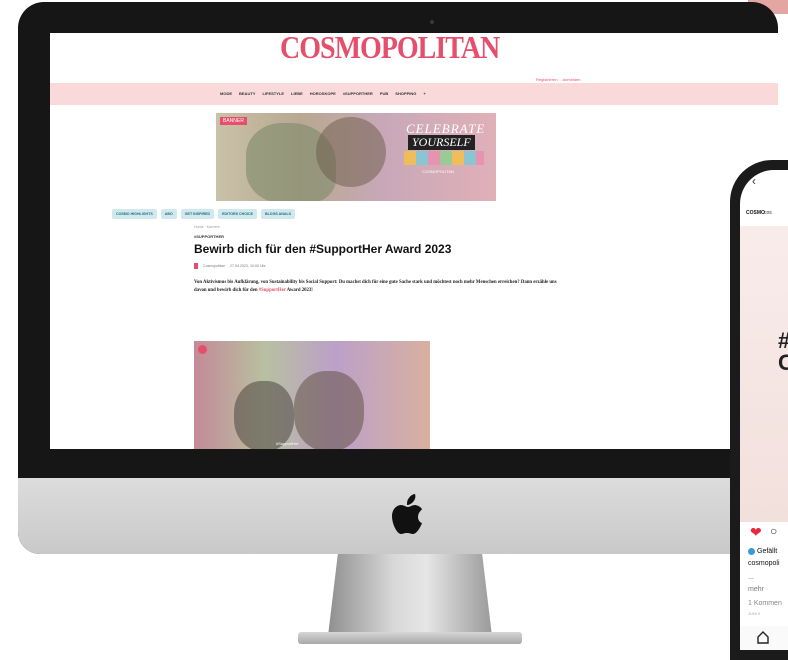  I want to click on register-link: Registrieren, so click(547, 79).